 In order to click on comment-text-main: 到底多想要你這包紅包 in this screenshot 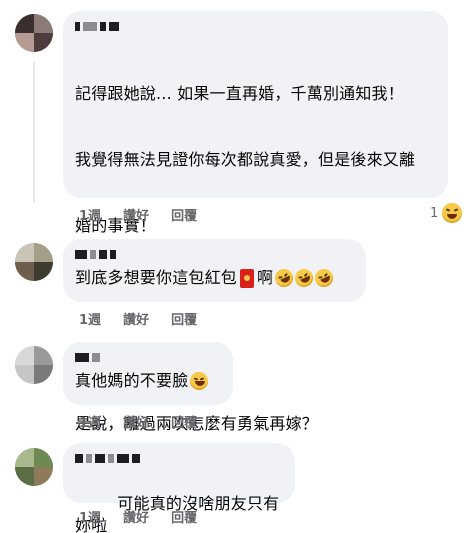, I will do `click(156, 277)`.